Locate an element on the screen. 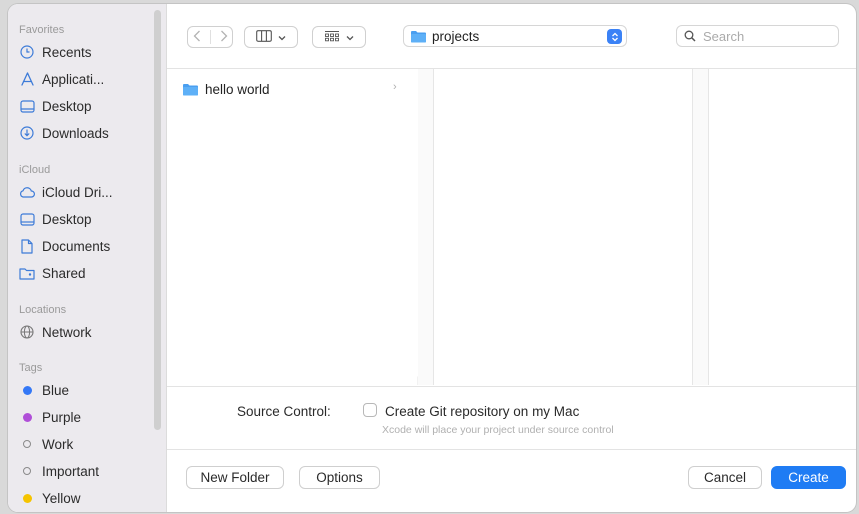 The image size is (859, 514). document-icon is located at coordinates (27, 246).